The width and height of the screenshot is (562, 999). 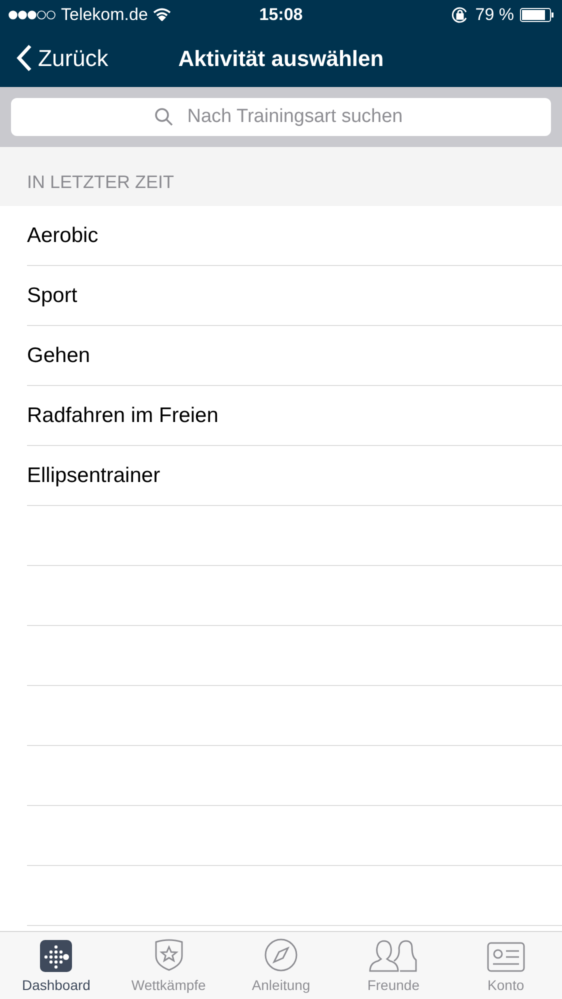 I want to click on search-field: Nach Trainingsart suchen, so click(x=281, y=117).